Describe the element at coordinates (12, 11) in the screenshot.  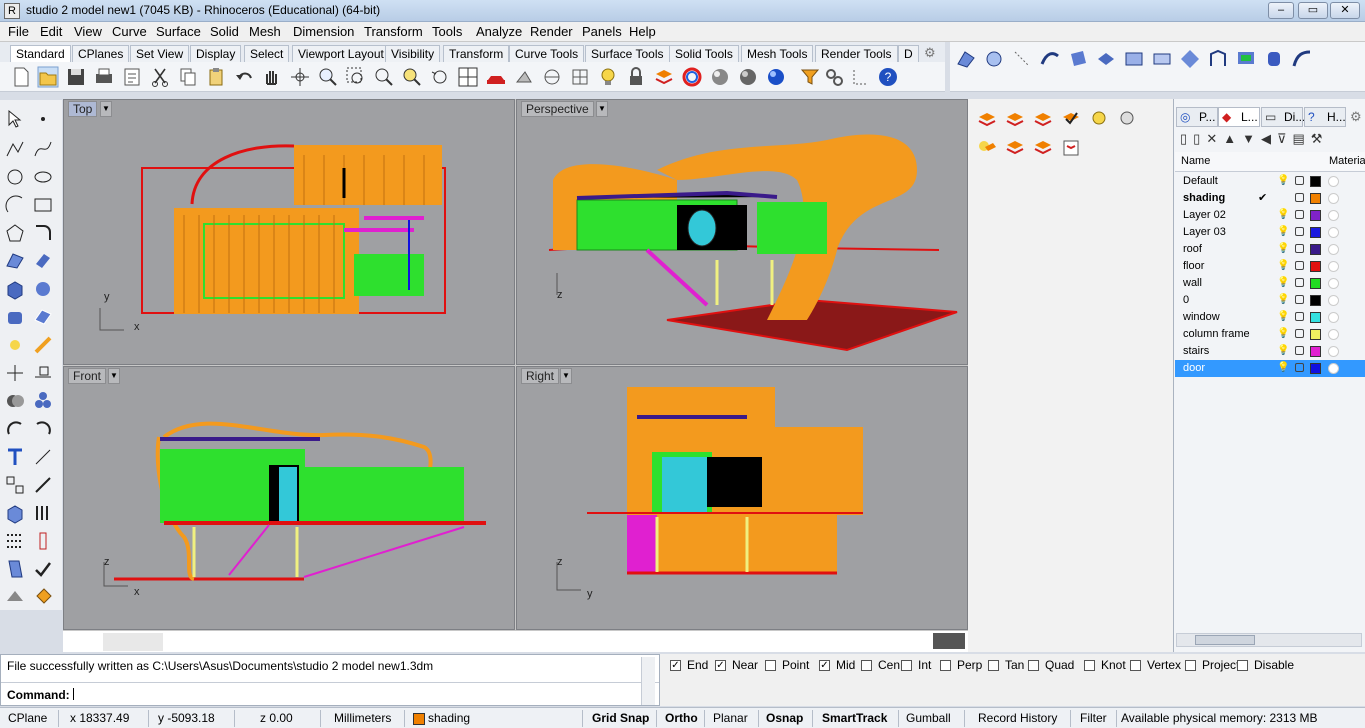
I see `rhino-app-icon: R` at that location.